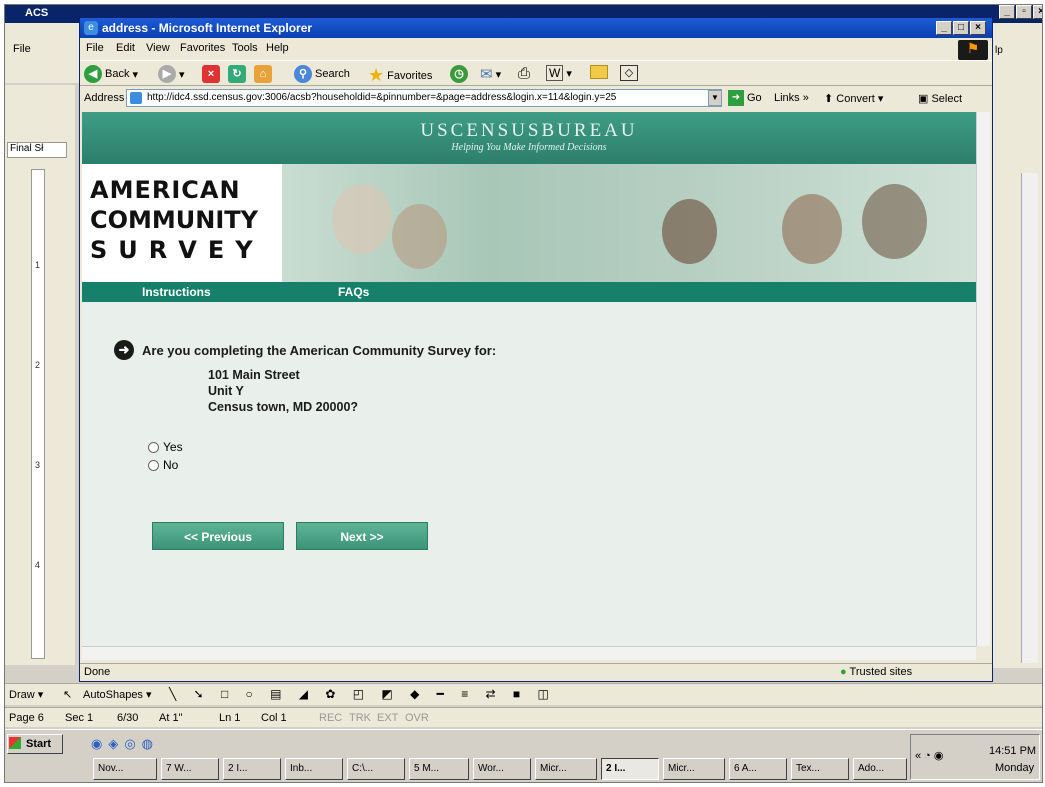 Image resolution: width=1045 pixels, height=787 pixels. What do you see at coordinates (153, 465) in the screenshot?
I see `radio-no` at bounding box center [153, 465].